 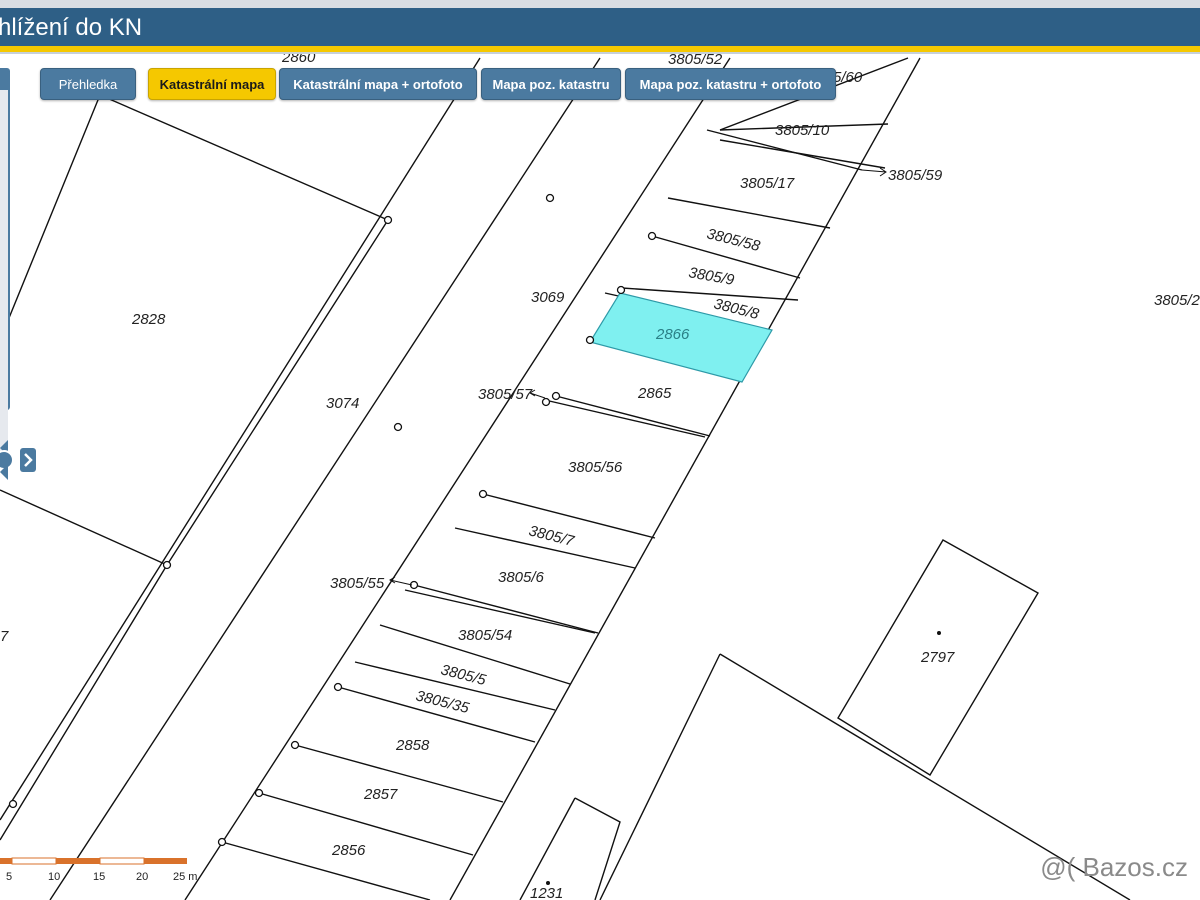 What do you see at coordinates (711, 276) in the screenshot?
I see `parcel-label: 3805/9` at bounding box center [711, 276].